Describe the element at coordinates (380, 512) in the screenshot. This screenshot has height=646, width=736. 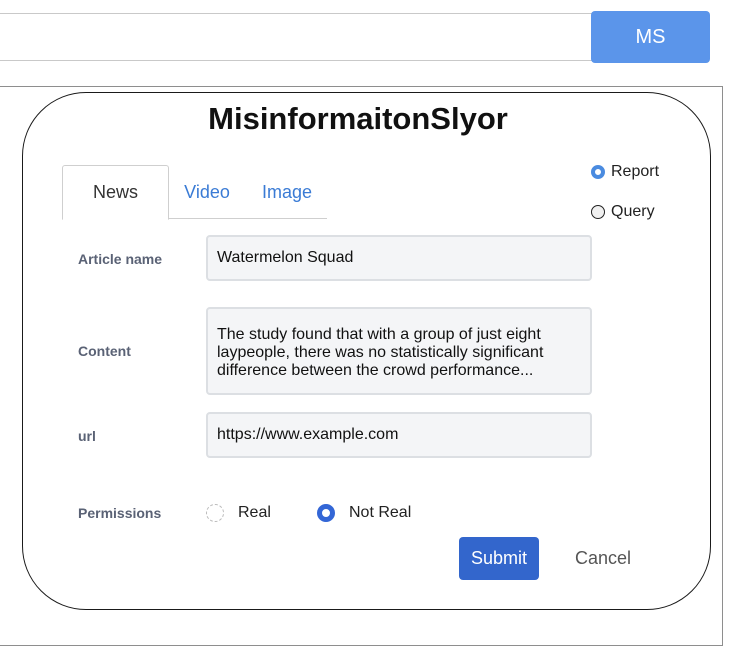
I see `permission-not-real-label: Not Real` at that location.